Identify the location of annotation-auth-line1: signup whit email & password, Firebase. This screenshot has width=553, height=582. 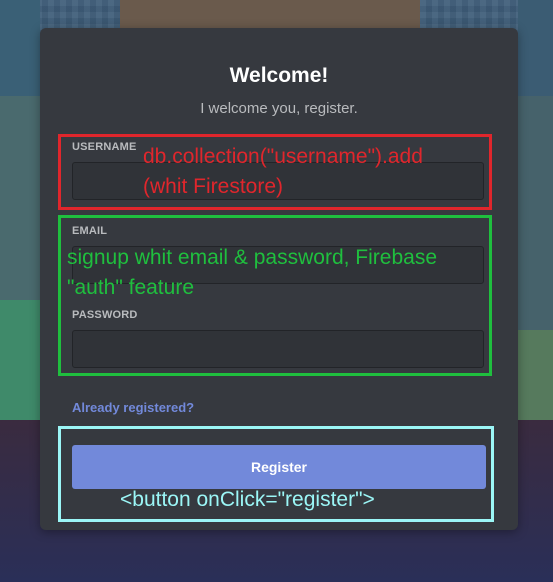
(252, 257).